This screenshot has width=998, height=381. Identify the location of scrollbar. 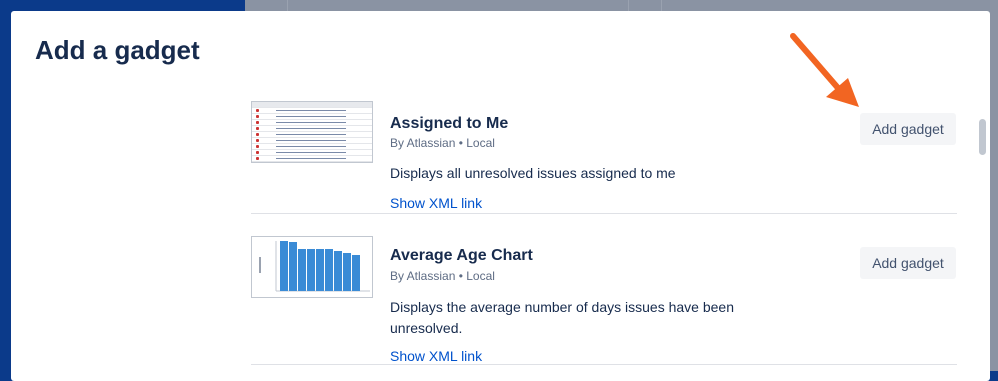
(981, 236).